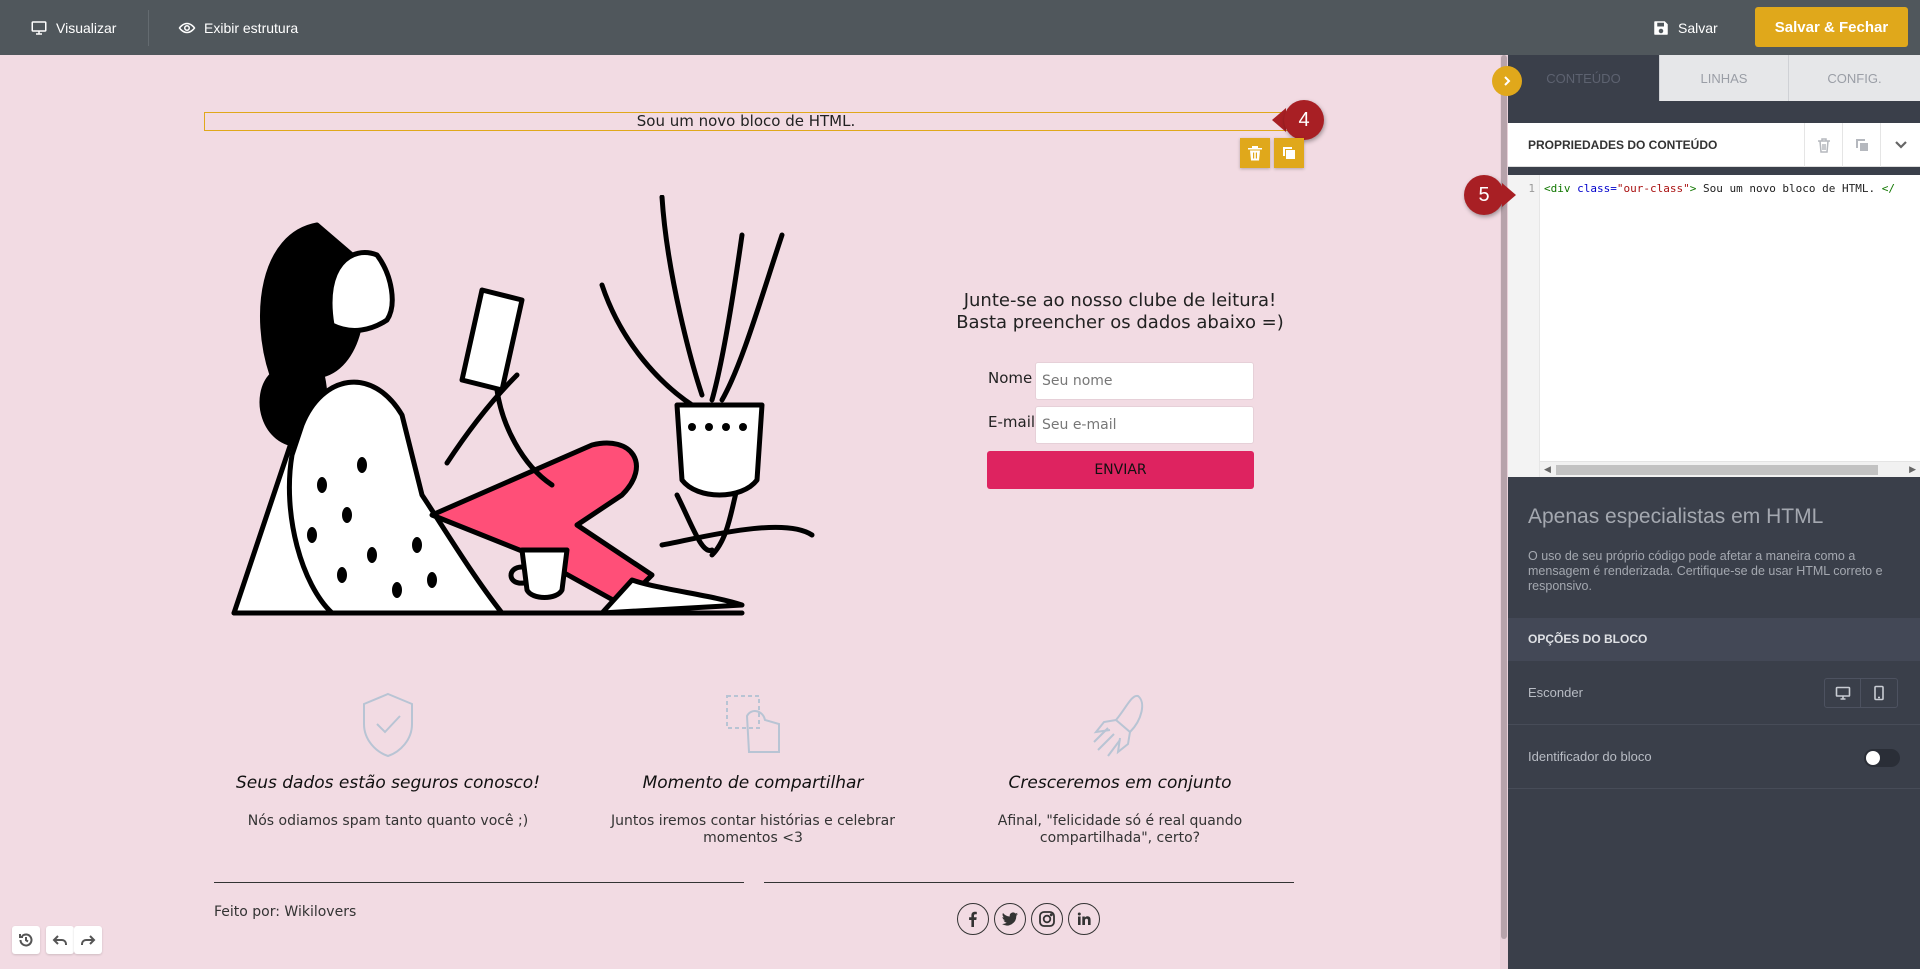 This screenshot has height=969, width=1920. I want to click on preview-button: Visualizar, so click(73, 27).